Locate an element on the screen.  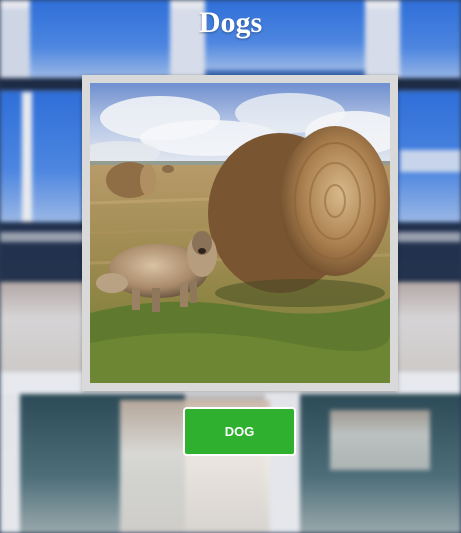
page-title: Dogs is located at coordinates (230, 22).